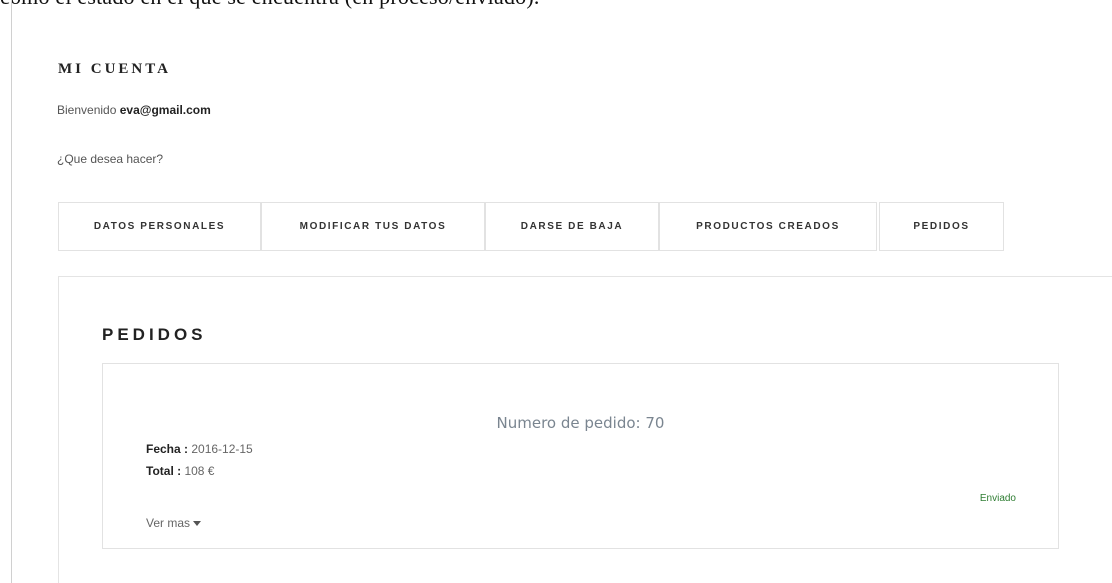  I want to click on order-number: Numero de pedido: 70, so click(580, 423).